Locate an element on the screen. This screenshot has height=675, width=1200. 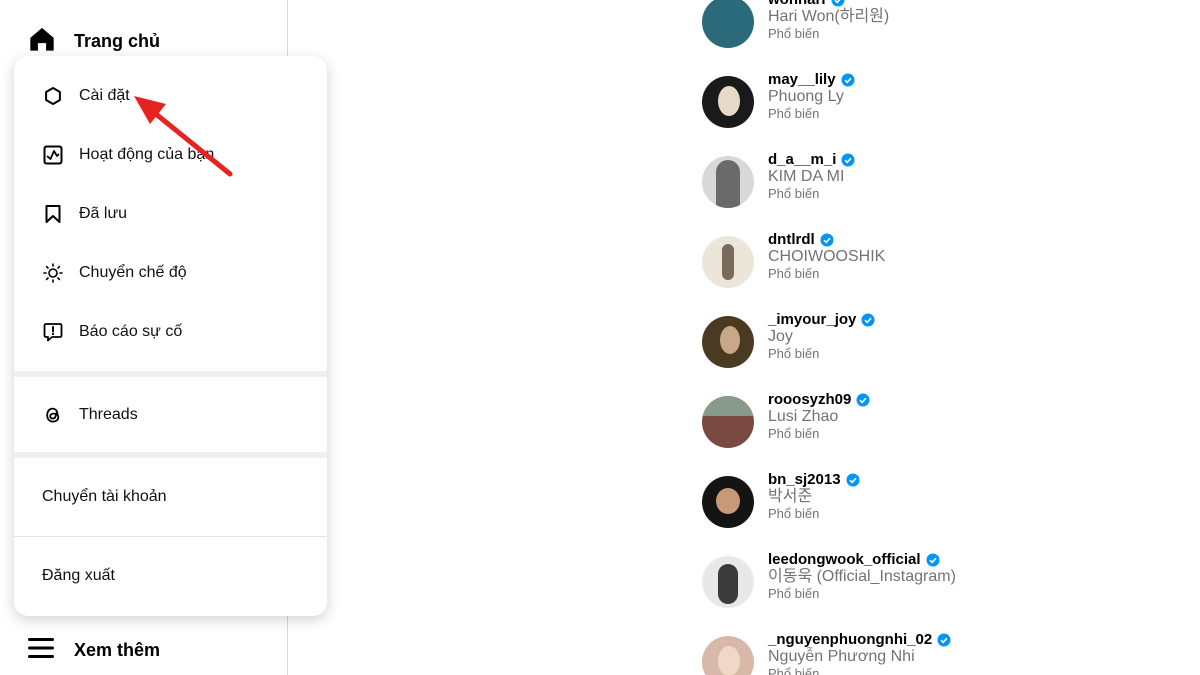
account-row: _imyour_joy Joy Phổ biến is located at coordinates (942, 342).